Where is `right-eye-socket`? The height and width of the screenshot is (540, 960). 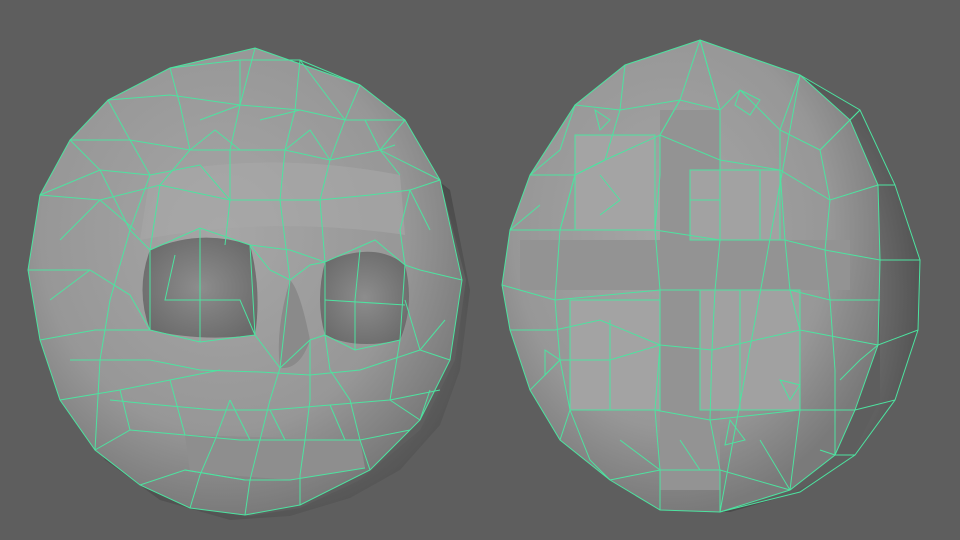
right-eye-socket is located at coordinates (364, 297).